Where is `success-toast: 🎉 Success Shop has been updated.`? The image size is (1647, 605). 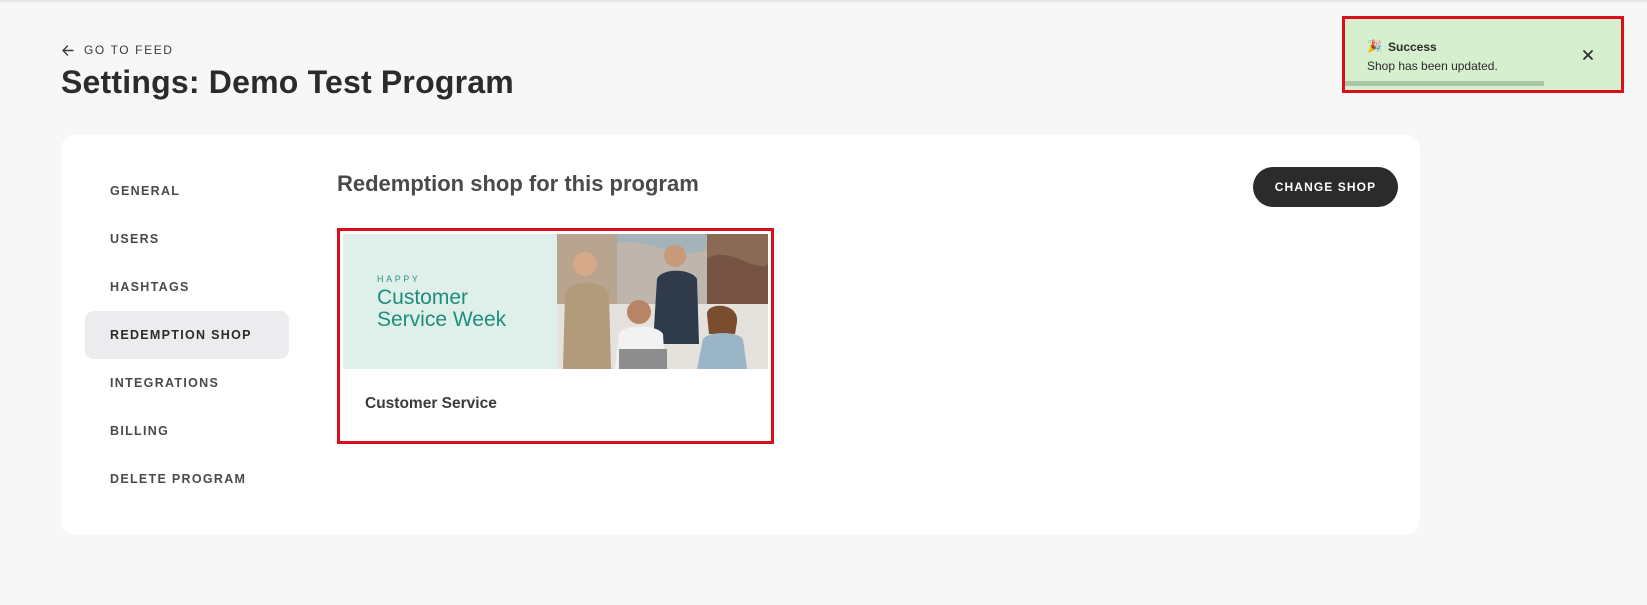
success-toast: 🎉 Success Shop has been updated. is located at coordinates (1483, 54).